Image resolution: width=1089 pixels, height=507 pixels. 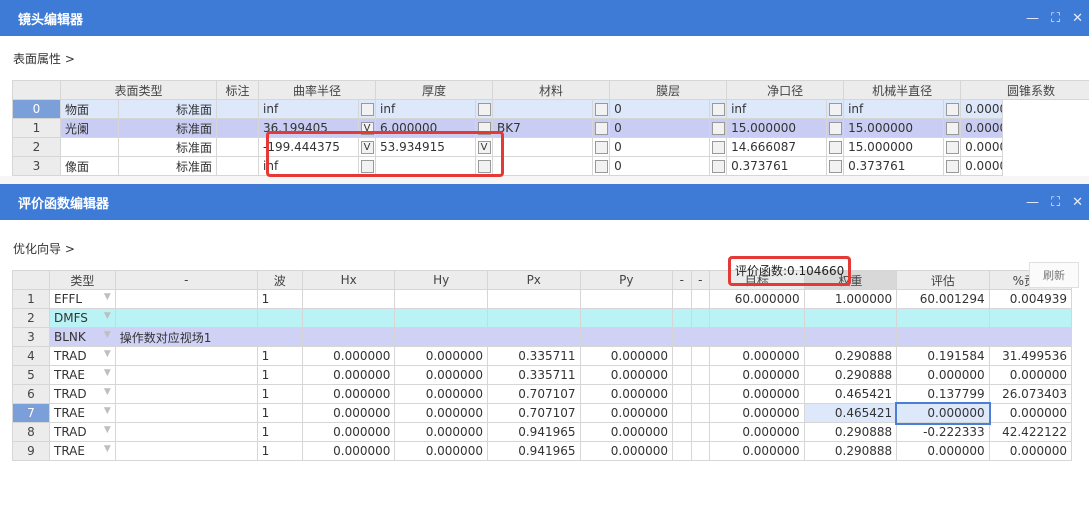 What do you see at coordinates (1055, 202) in the screenshot?
I see `maximize-icon: ⛶` at bounding box center [1055, 202].